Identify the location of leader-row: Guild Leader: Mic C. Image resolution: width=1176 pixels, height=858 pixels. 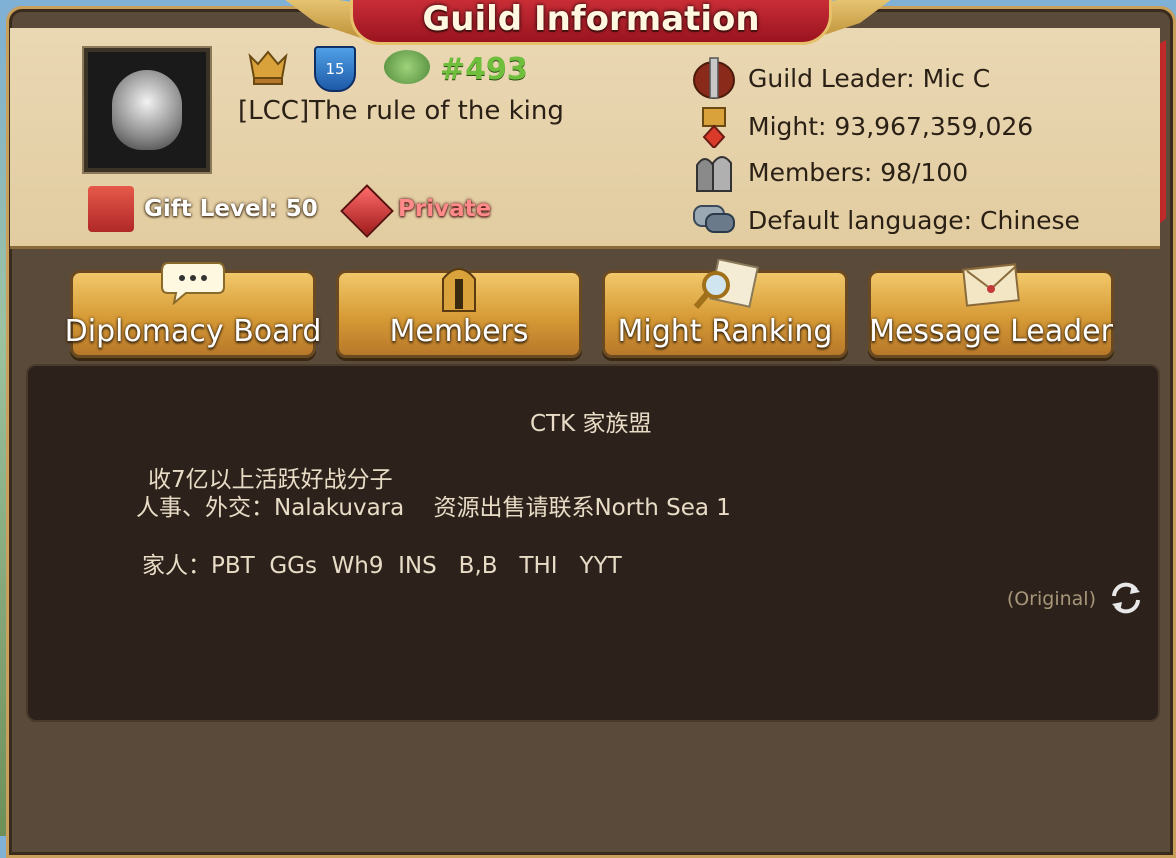
(840, 78).